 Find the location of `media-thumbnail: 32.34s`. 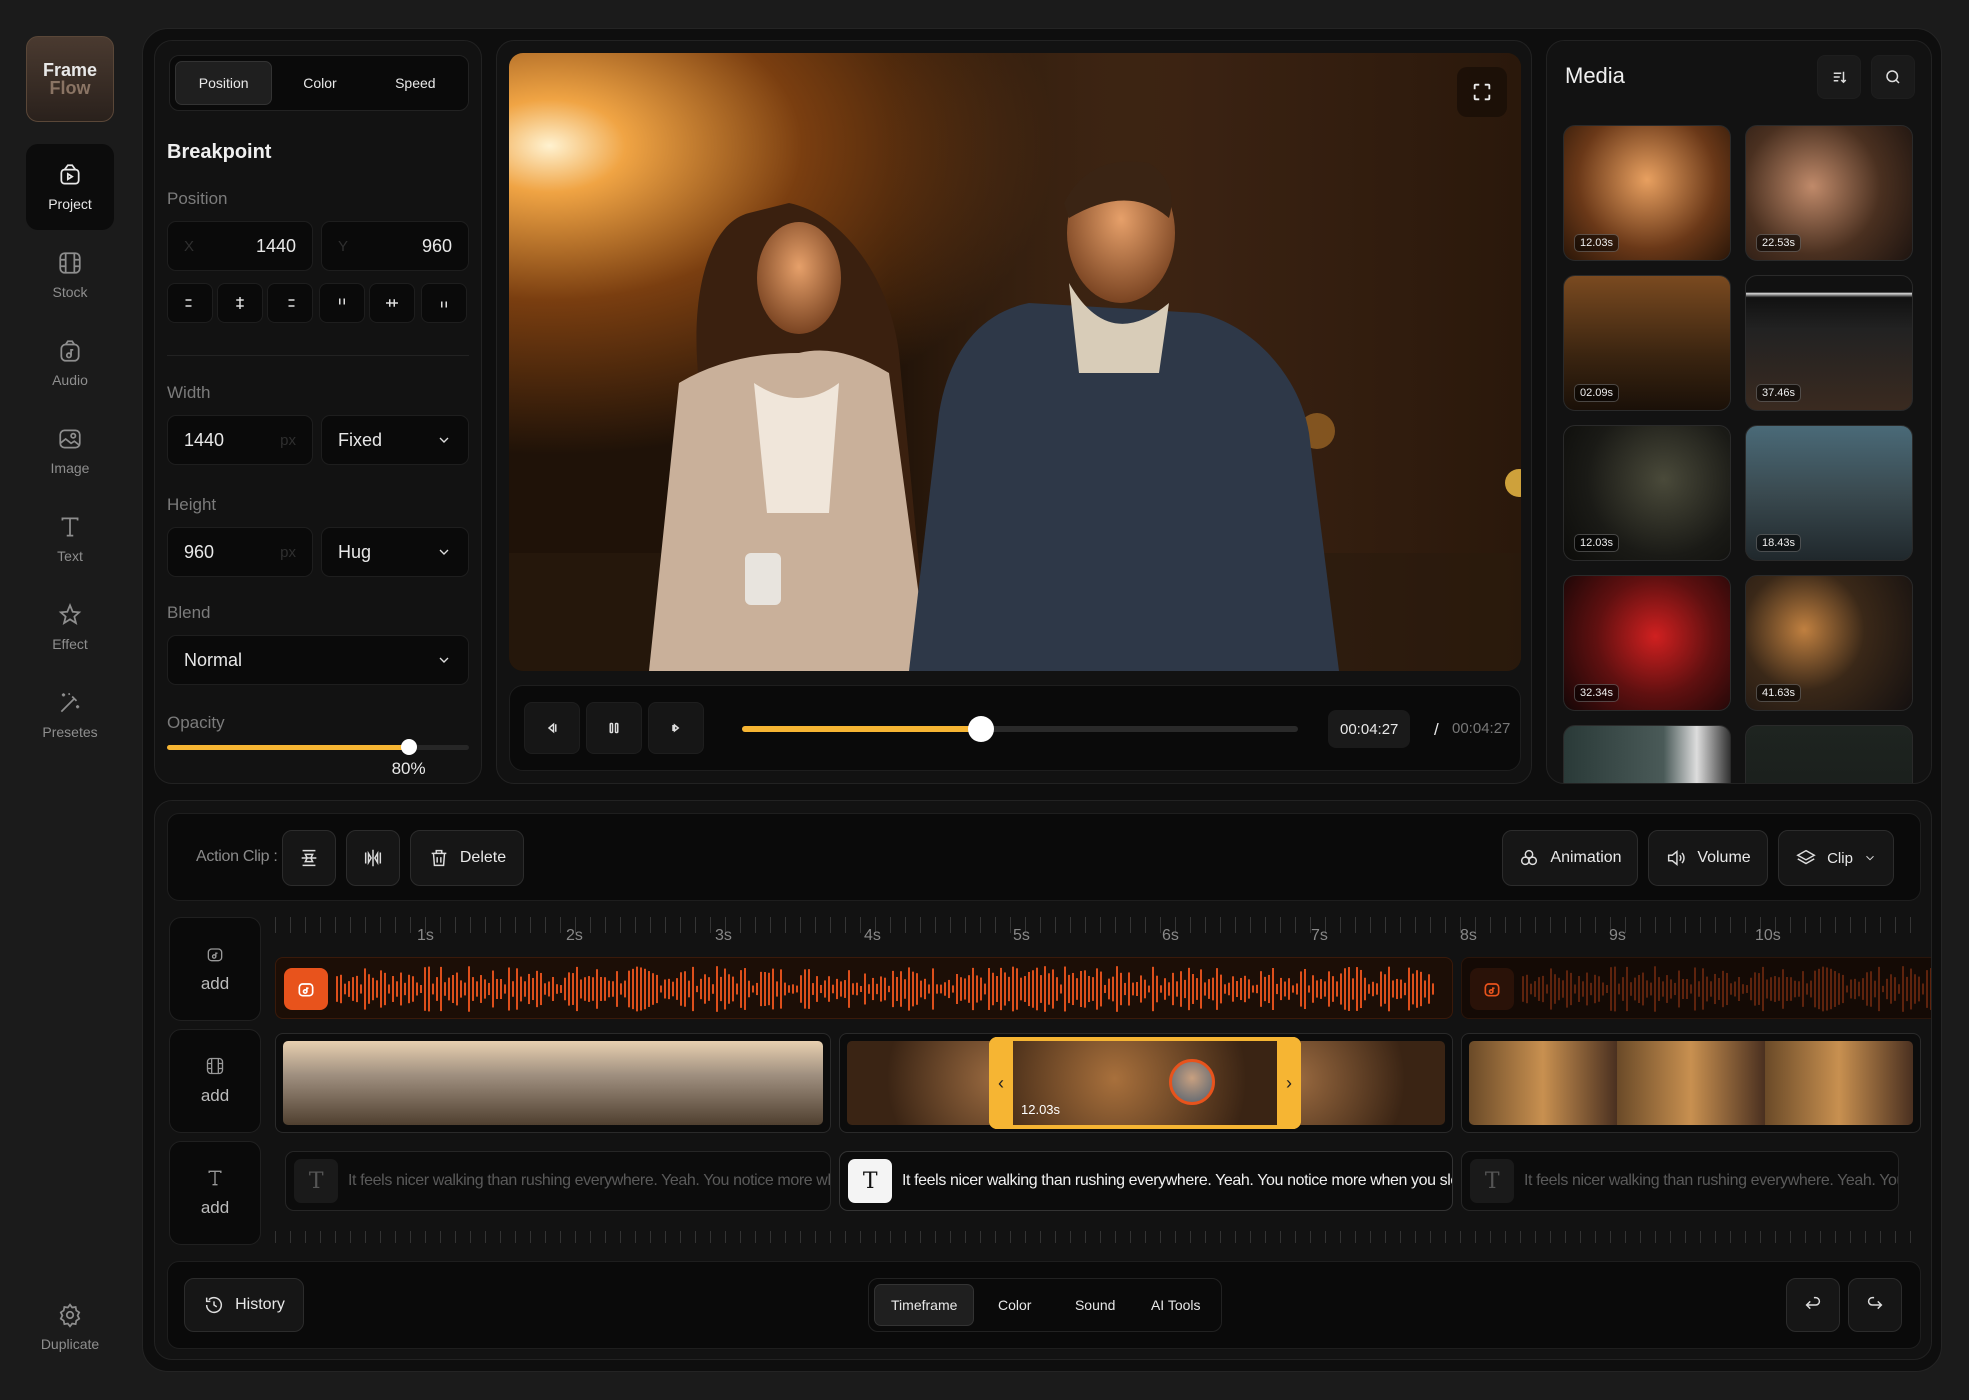

media-thumbnail: 32.34s is located at coordinates (1647, 643).